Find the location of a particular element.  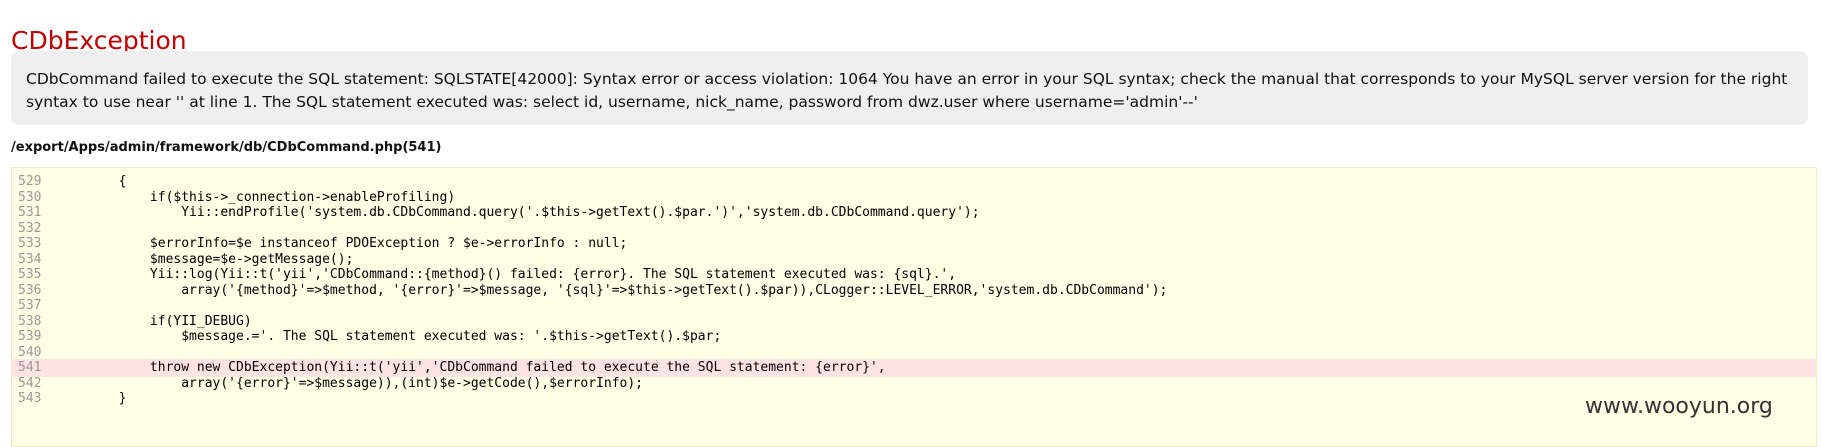

line-number: 543 is located at coordinates (30, 398).